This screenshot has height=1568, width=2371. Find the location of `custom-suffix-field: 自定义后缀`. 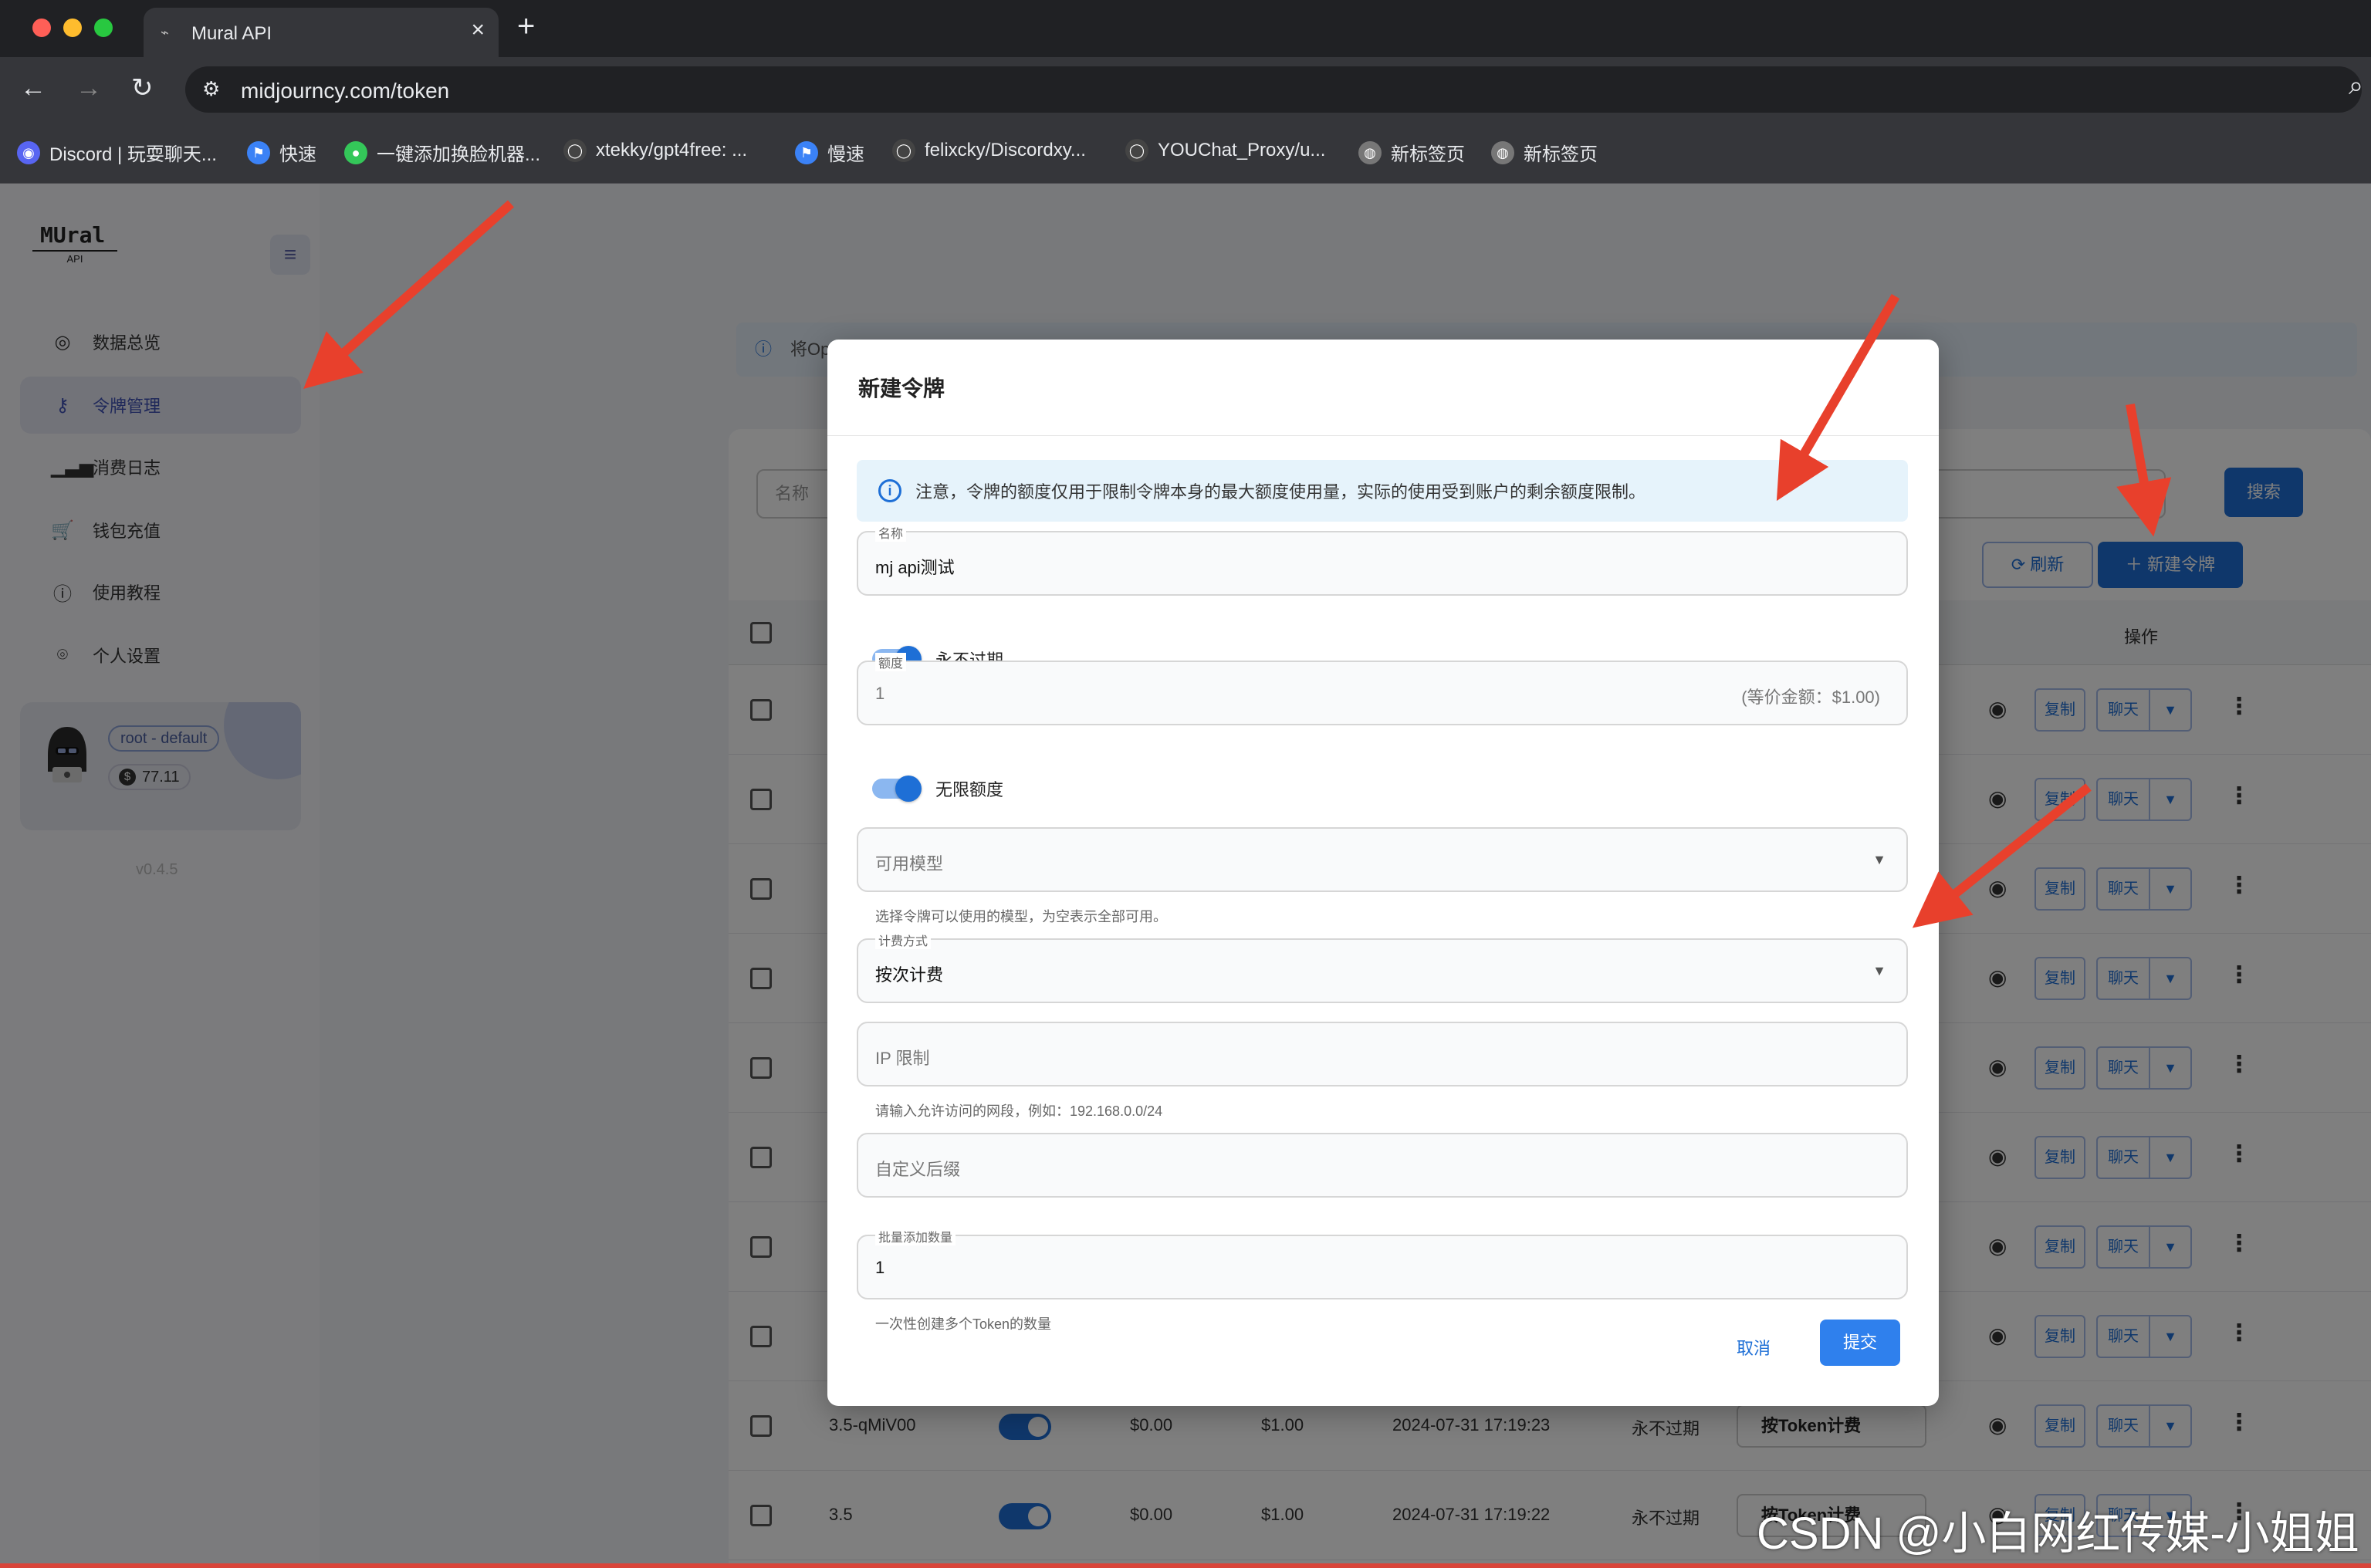

custom-suffix-field: 自定义后缀 is located at coordinates (1382, 1165).